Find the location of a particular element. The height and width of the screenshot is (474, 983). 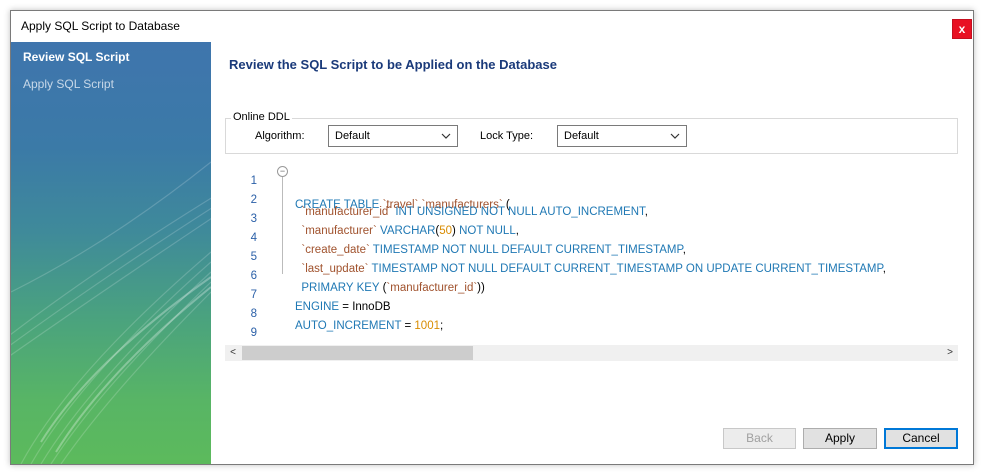

sidebar-item-apply-sql-script: Apply SQL Script is located at coordinates (68, 84).